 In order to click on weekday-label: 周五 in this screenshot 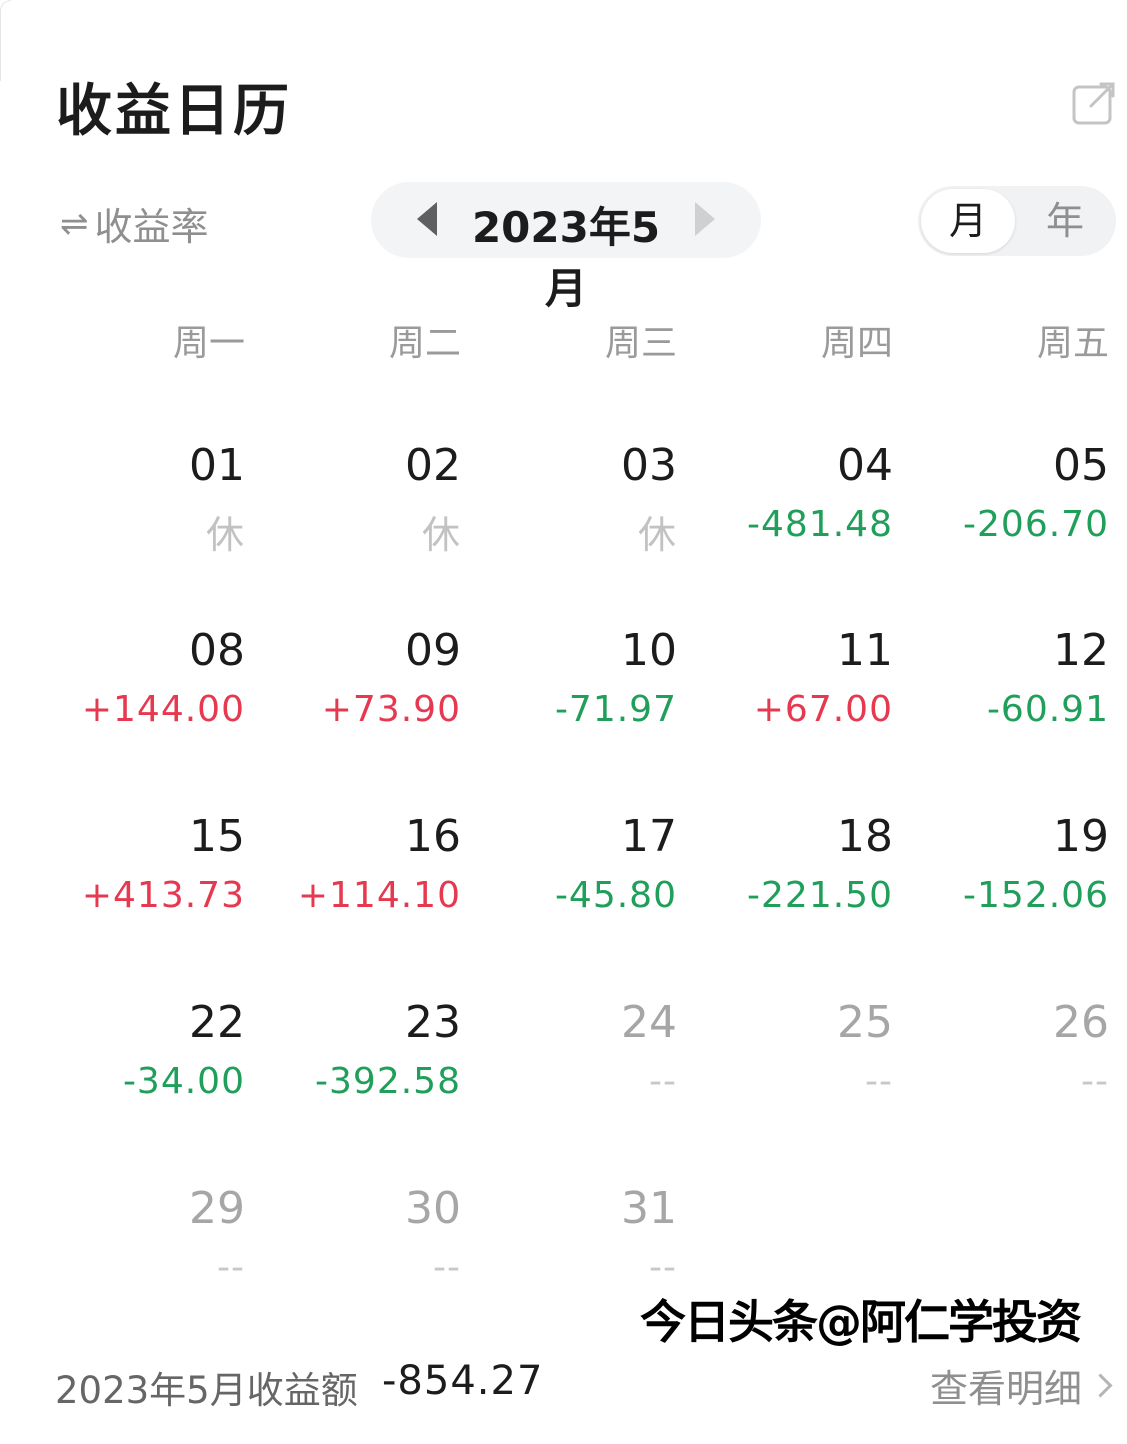, I will do `click(1072, 343)`.